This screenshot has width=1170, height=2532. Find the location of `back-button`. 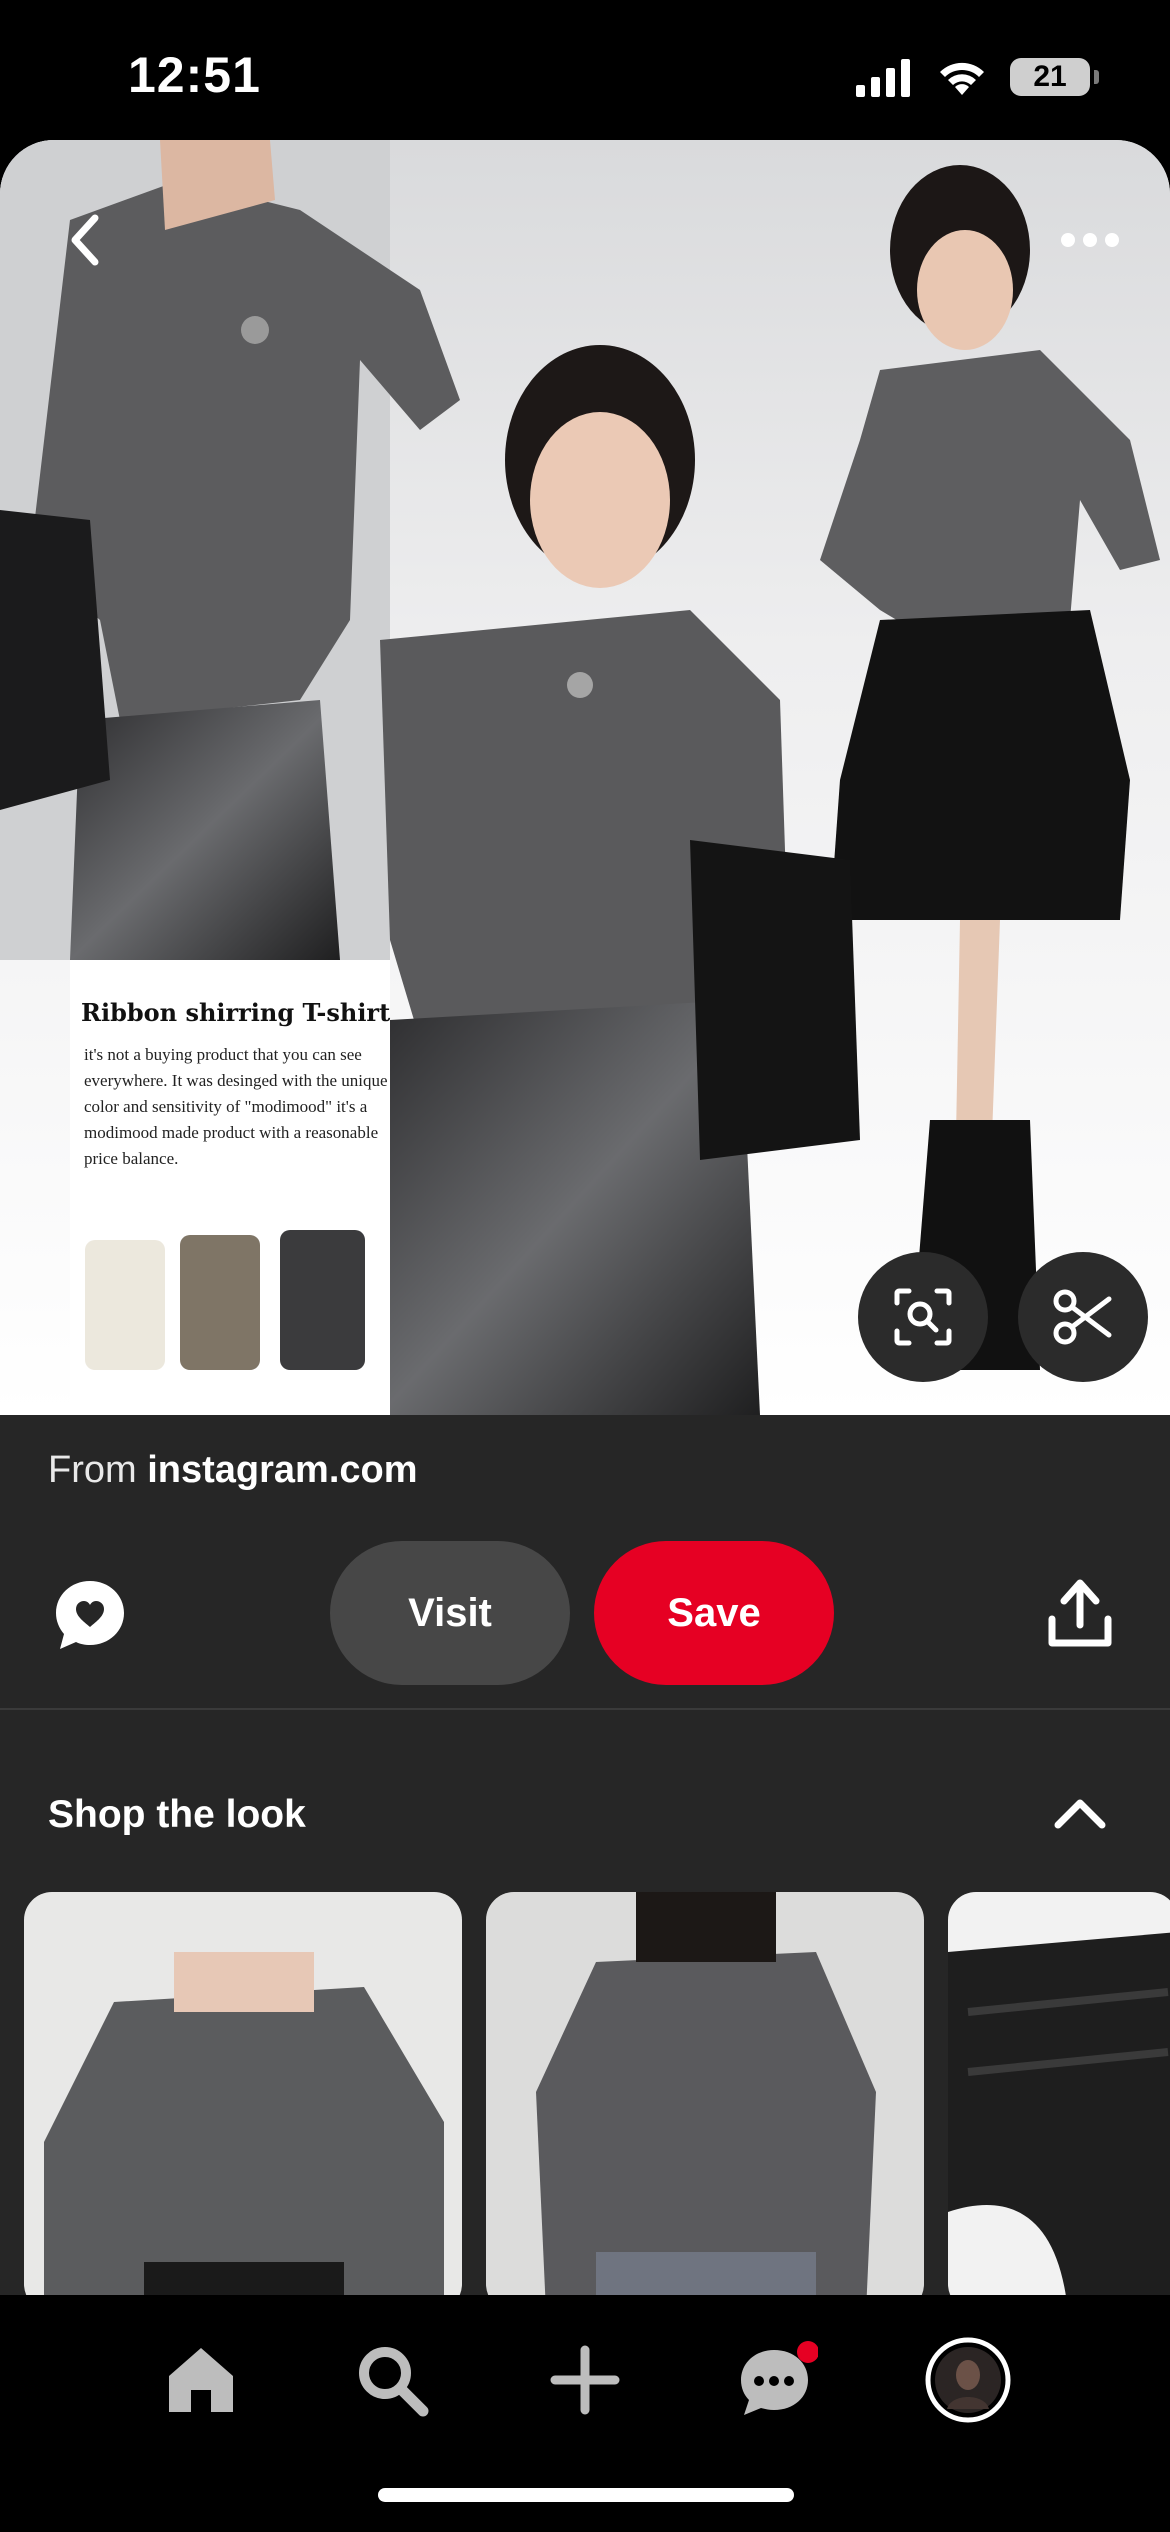

back-button is located at coordinates (85, 240).